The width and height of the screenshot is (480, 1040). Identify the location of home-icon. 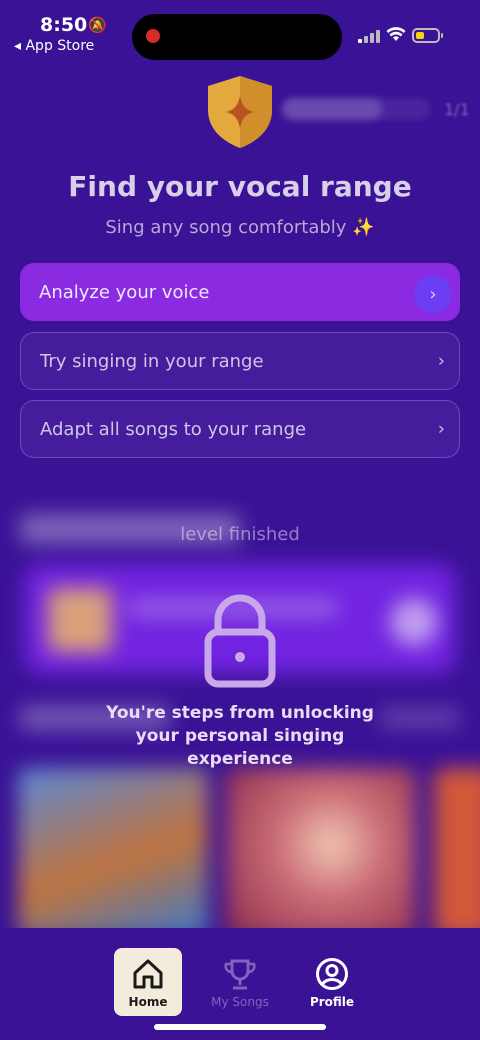
(148, 974).